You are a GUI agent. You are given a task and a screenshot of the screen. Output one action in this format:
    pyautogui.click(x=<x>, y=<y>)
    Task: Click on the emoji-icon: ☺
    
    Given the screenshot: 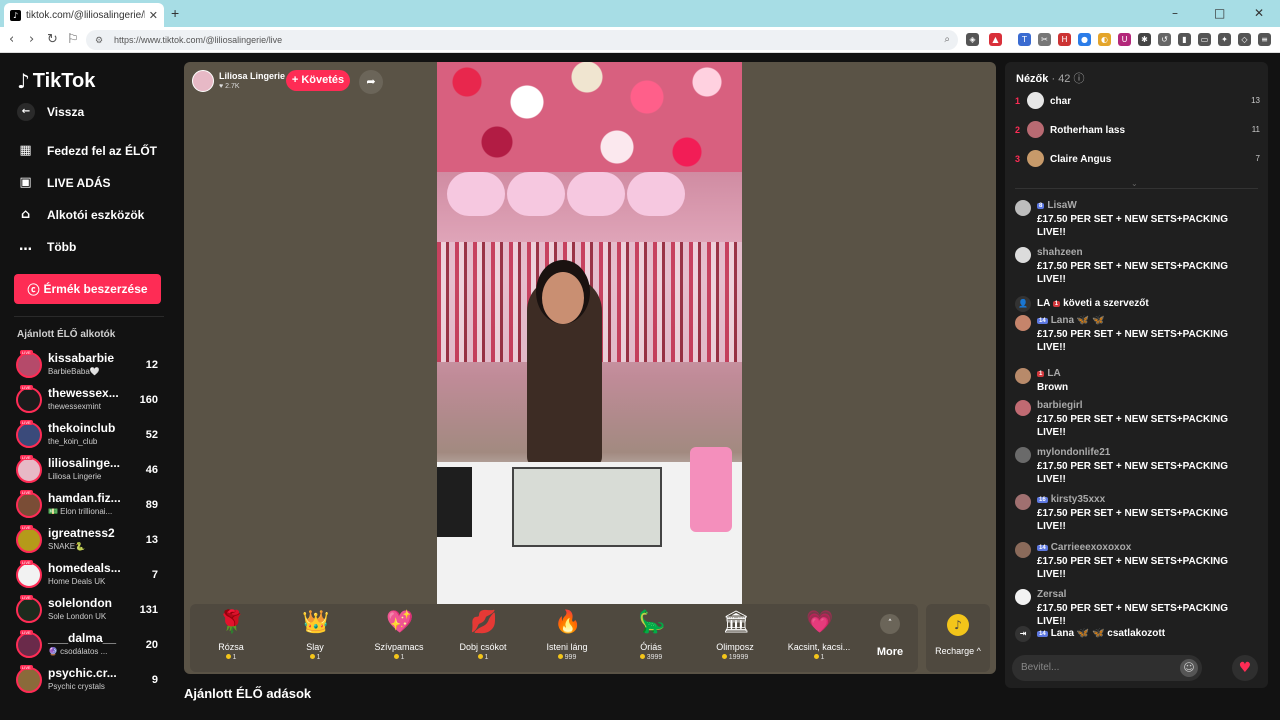 What is the action you would take?
    pyautogui.click(x=1189, y=668)
    